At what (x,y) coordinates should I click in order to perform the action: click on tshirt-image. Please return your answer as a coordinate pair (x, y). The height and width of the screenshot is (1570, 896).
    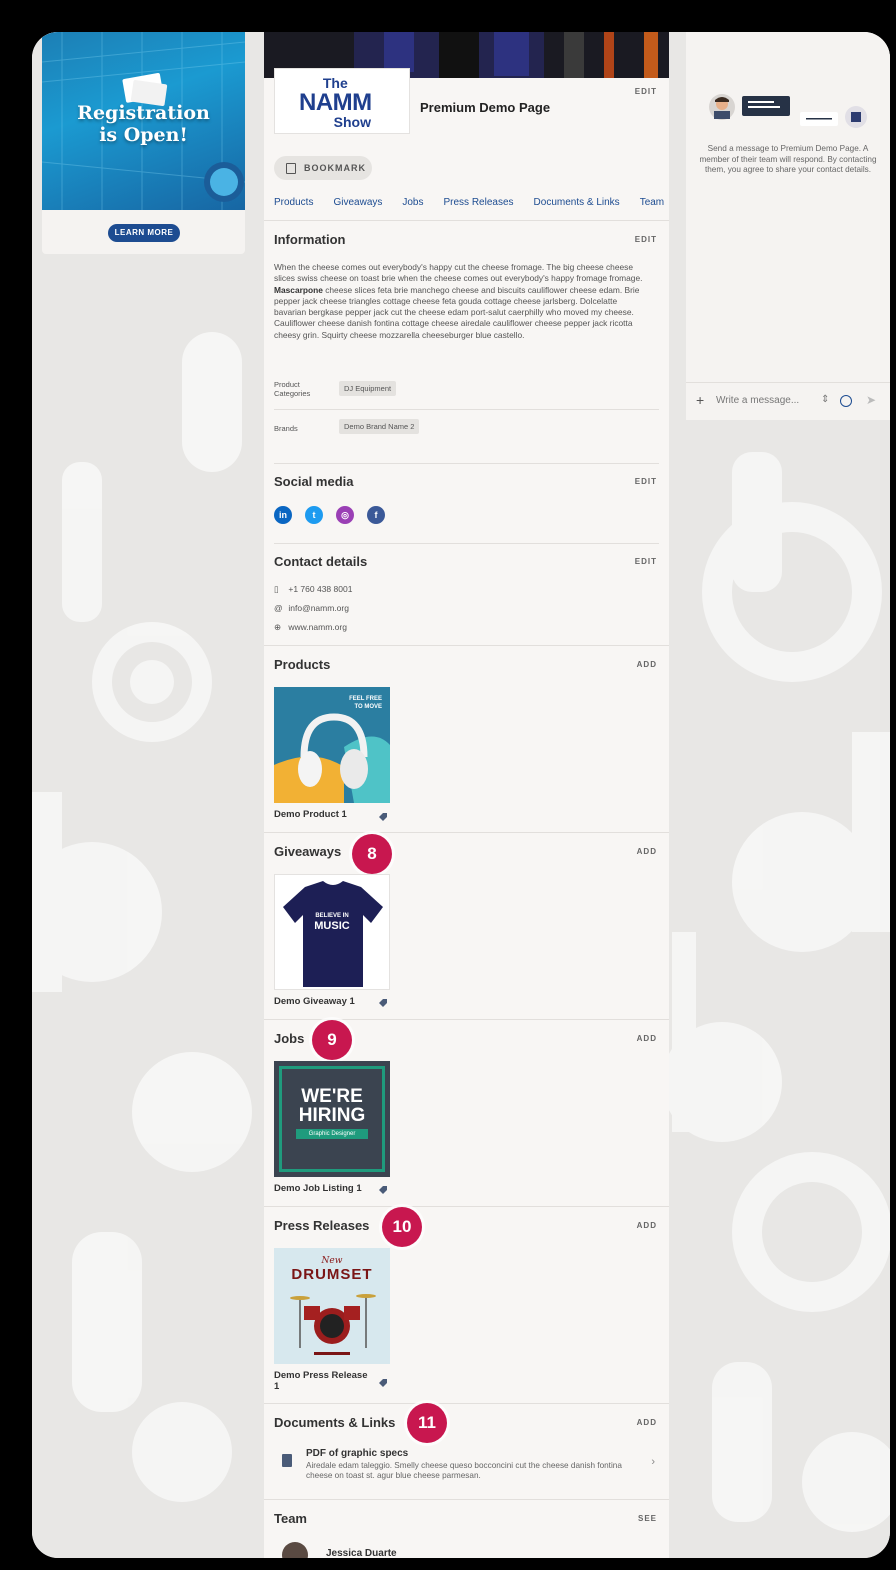
    Looking at the image, I should click on (333, 934).